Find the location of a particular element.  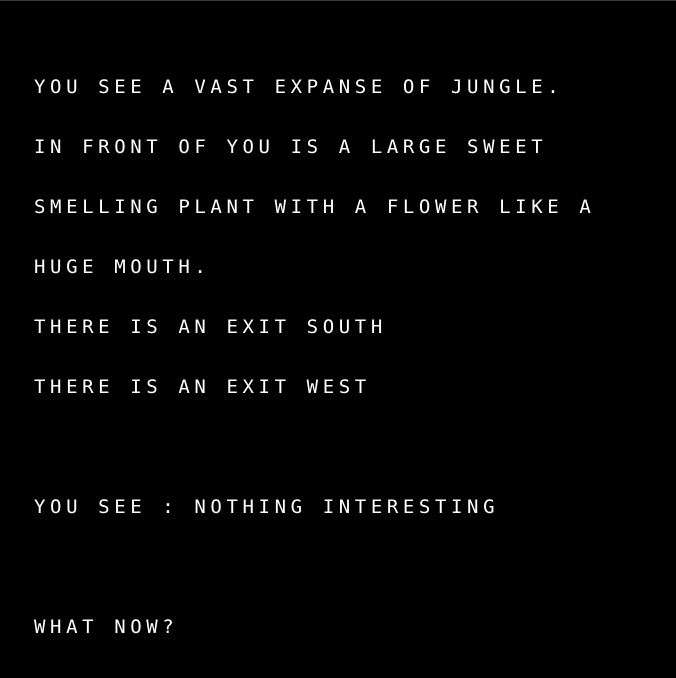

command-prompt: WHAT NOW? is located at coordinates (344, 627).